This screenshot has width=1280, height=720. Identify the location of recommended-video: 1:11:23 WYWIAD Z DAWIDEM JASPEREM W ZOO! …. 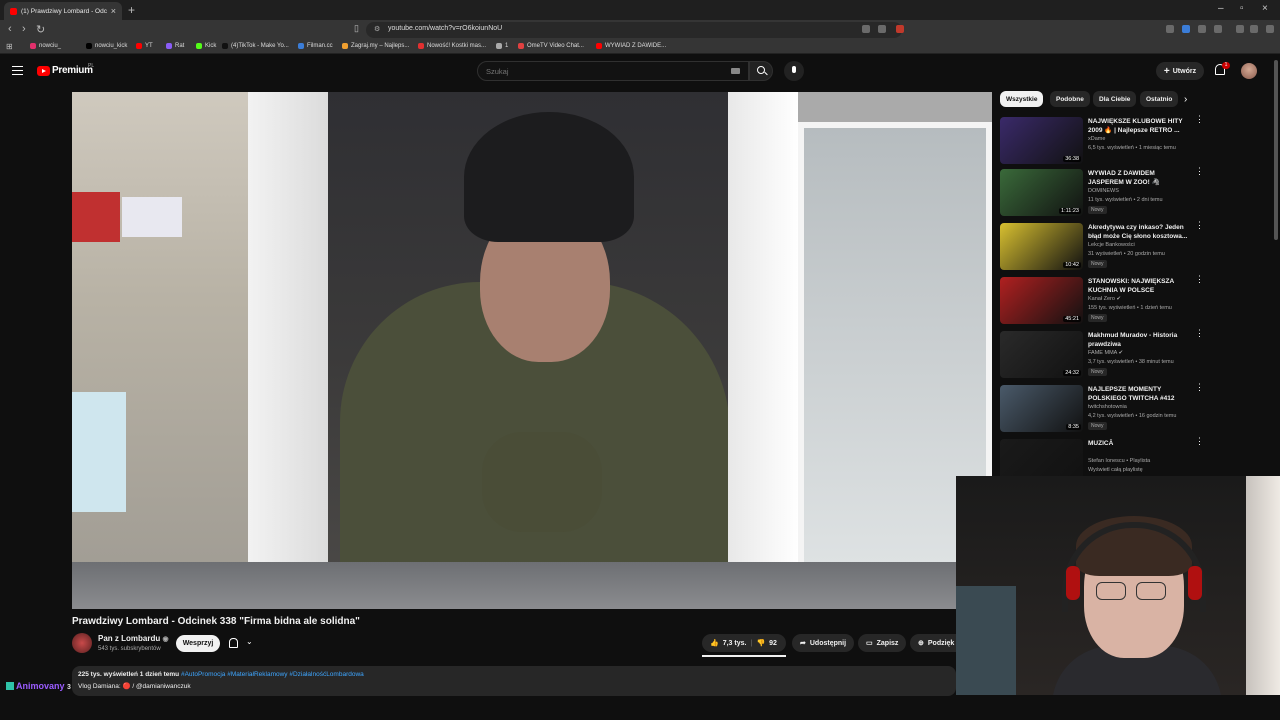
(1105, 194).